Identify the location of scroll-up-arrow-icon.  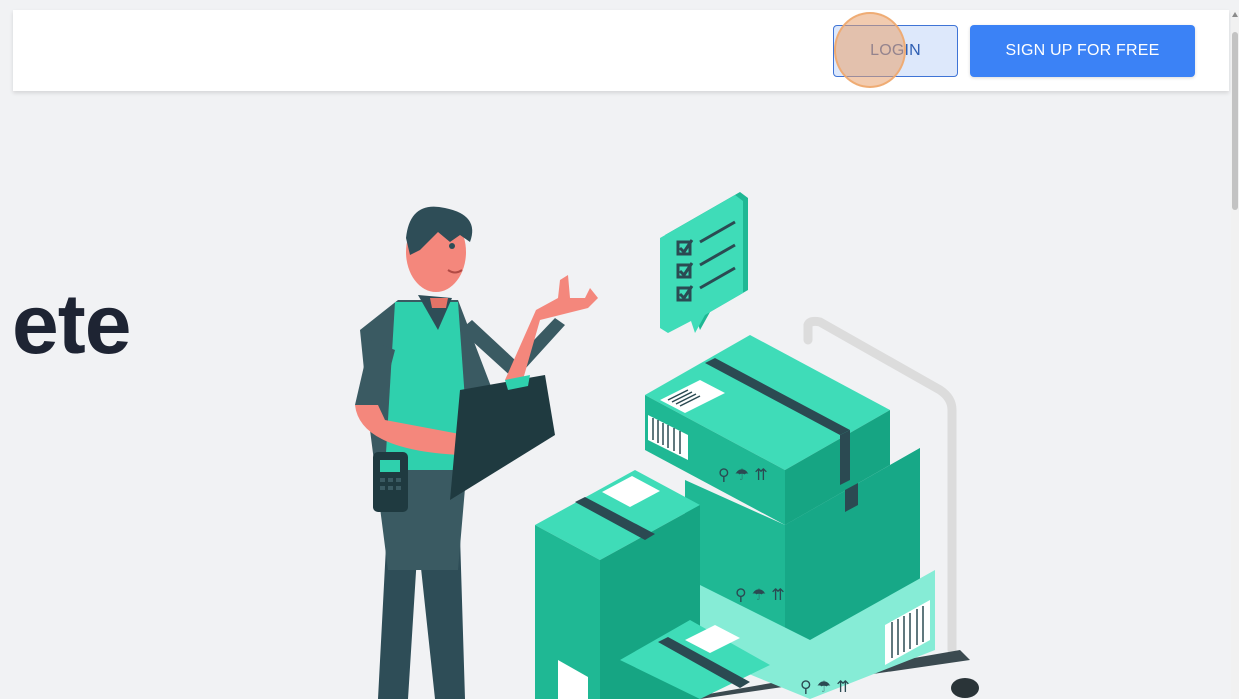
(1235, 14).